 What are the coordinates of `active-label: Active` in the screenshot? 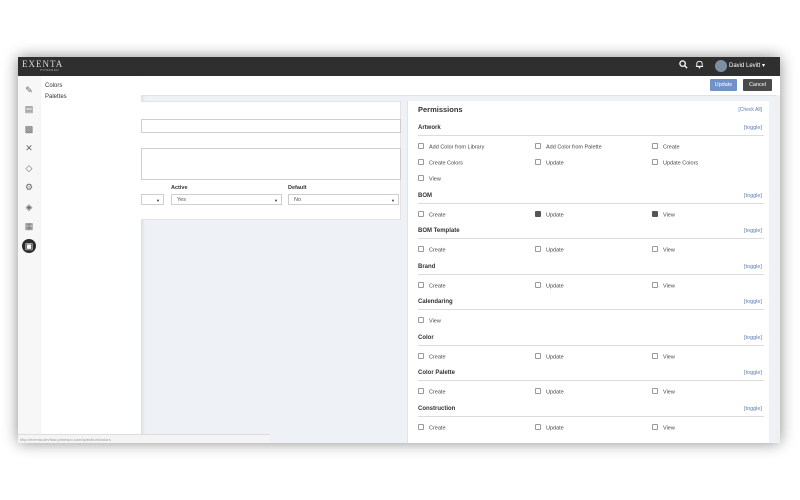 It's located at (179, 188).